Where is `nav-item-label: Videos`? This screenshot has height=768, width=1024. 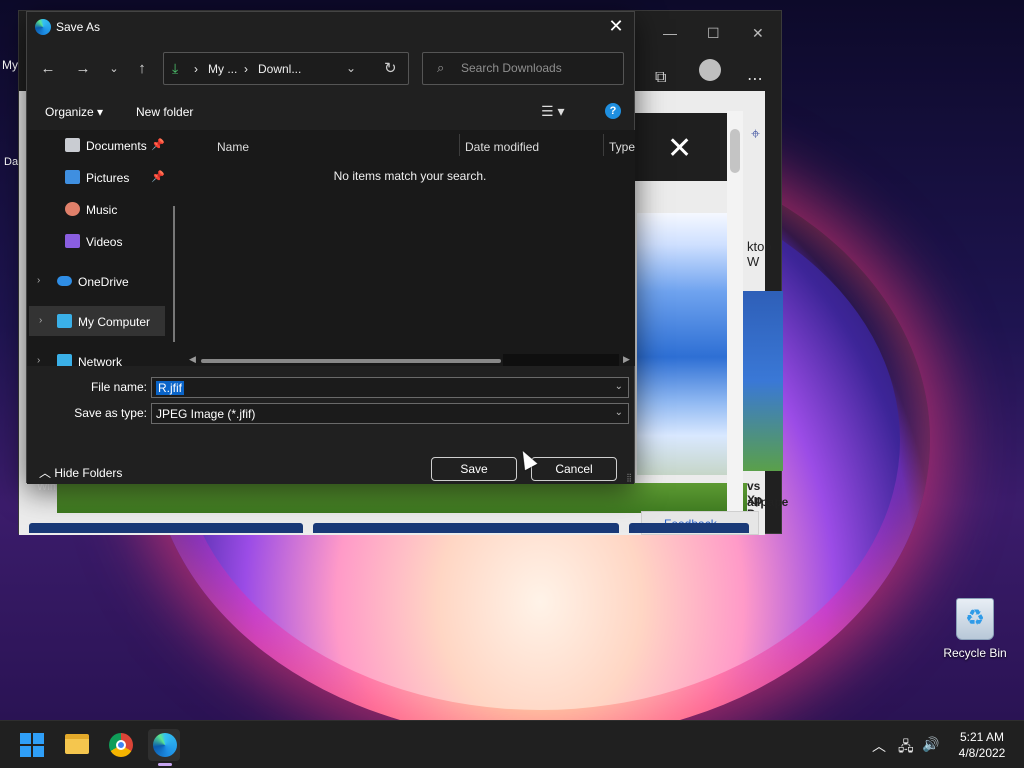 nav-item-label: Videos is located at coordinates (104, 242).